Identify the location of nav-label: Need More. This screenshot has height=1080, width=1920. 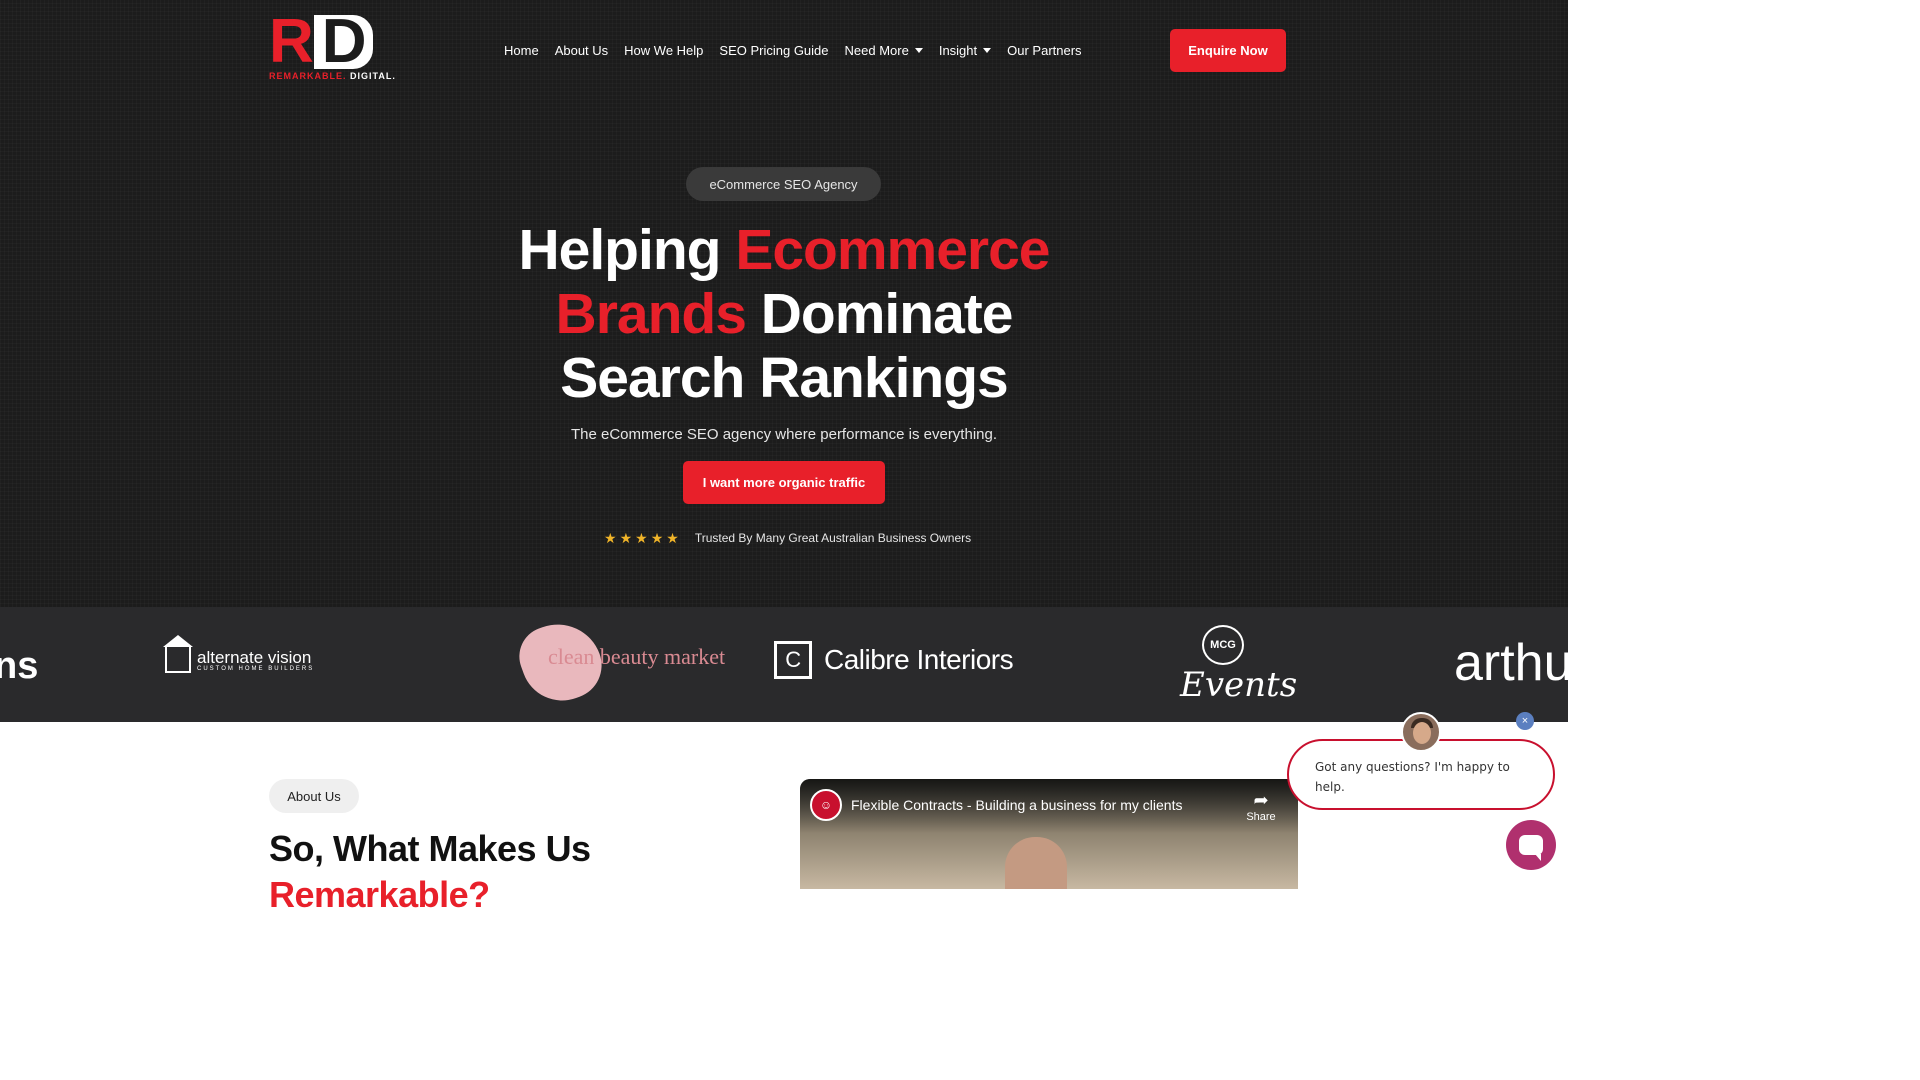
(876, 50).